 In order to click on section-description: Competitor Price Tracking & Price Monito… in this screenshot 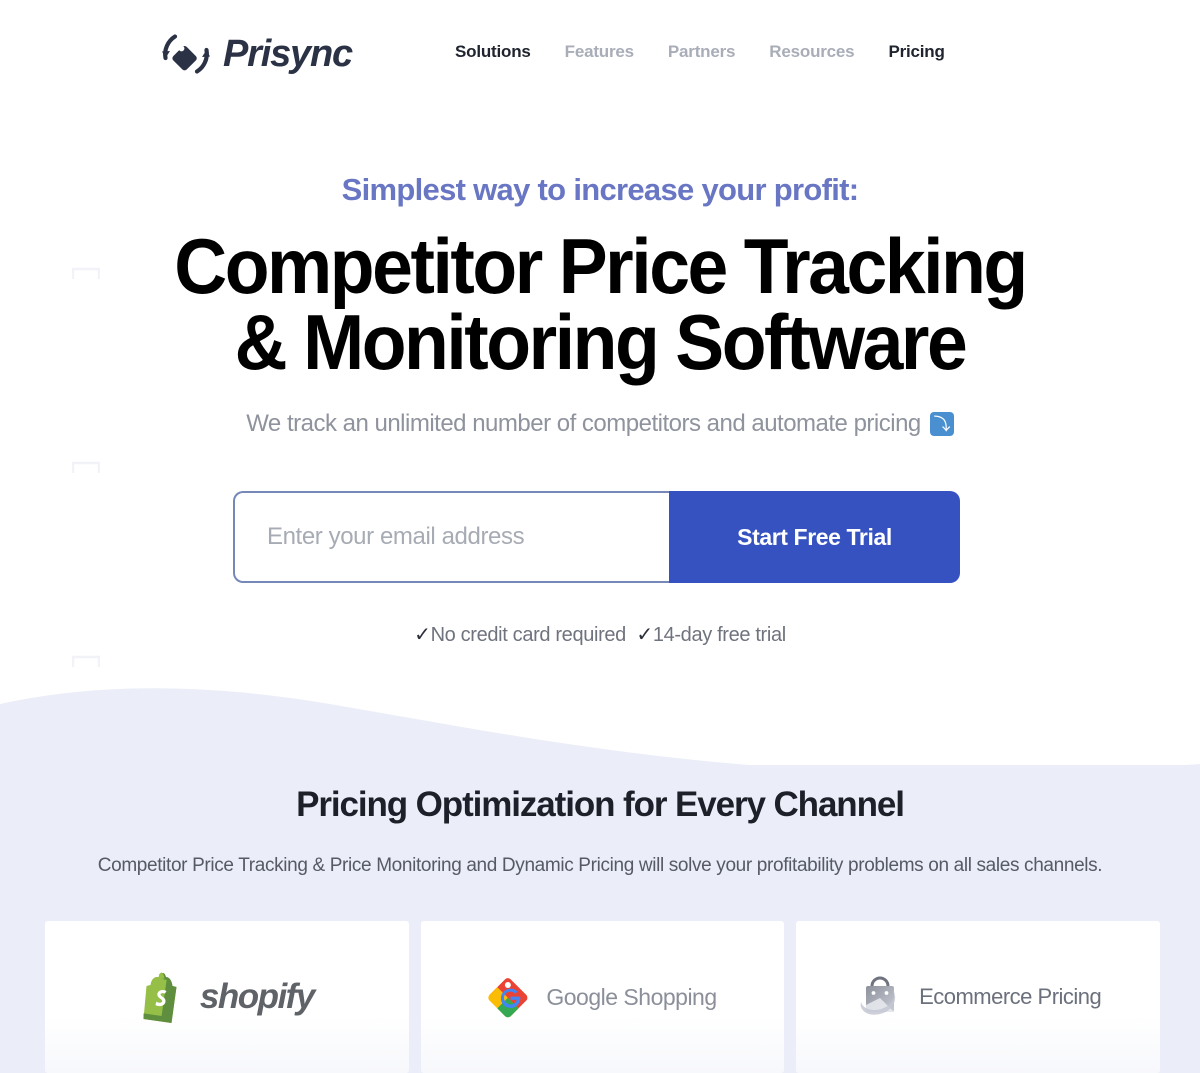, I will do `click(600, 865)`.